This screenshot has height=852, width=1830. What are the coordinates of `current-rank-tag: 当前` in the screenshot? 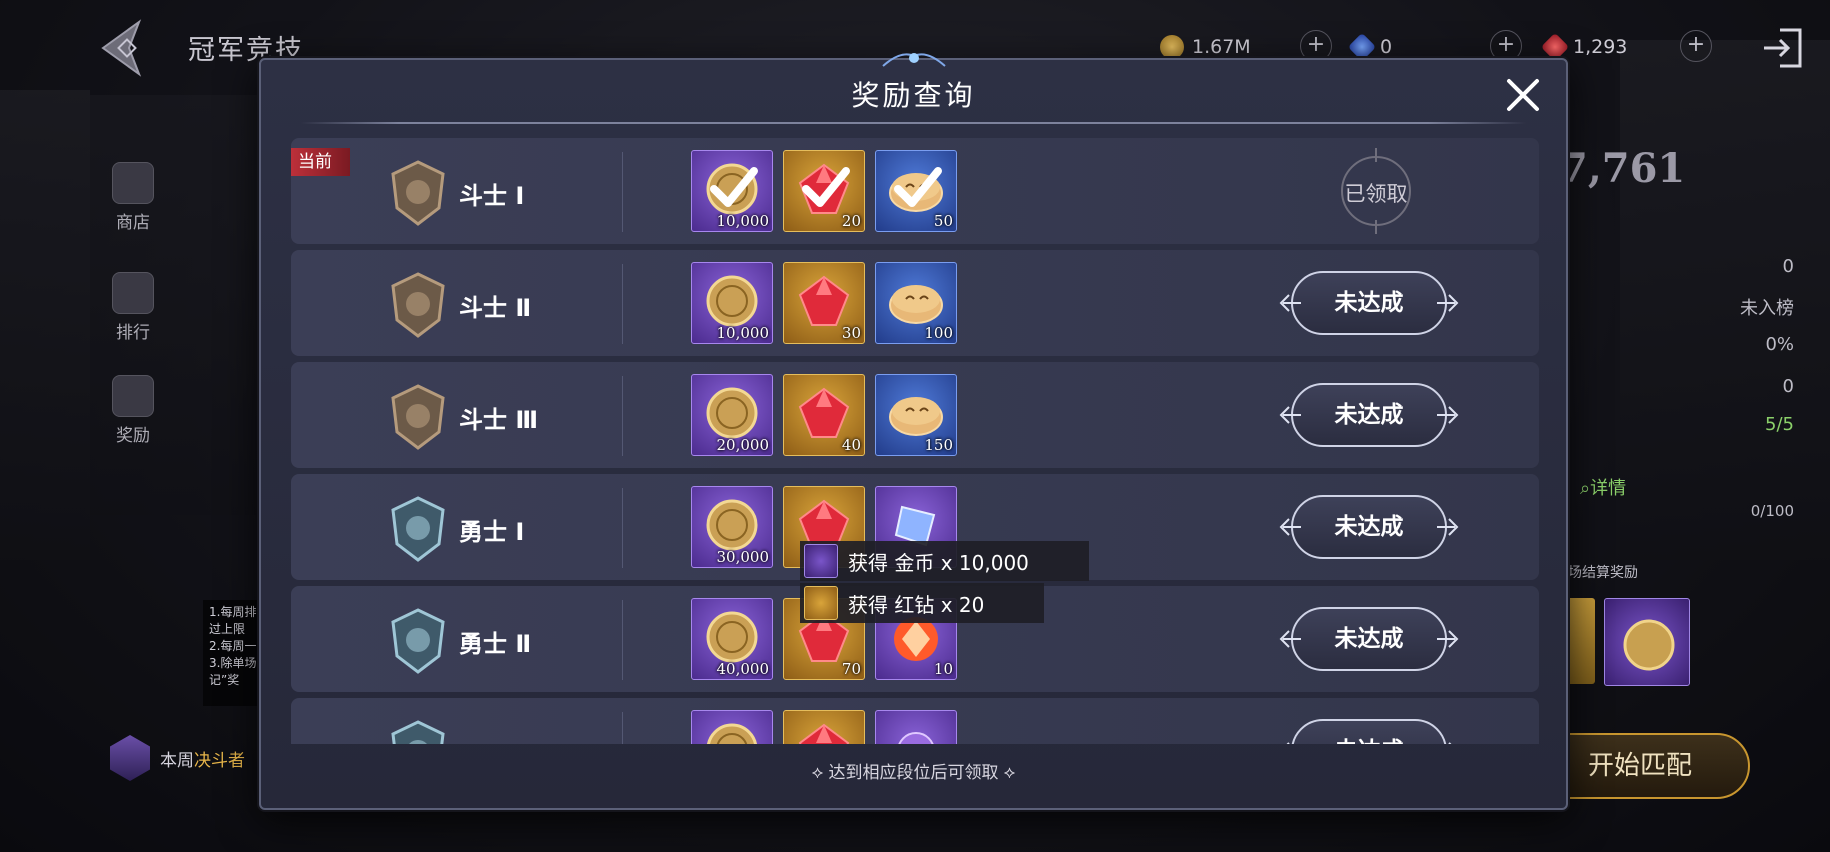 It's located at (320, 162).